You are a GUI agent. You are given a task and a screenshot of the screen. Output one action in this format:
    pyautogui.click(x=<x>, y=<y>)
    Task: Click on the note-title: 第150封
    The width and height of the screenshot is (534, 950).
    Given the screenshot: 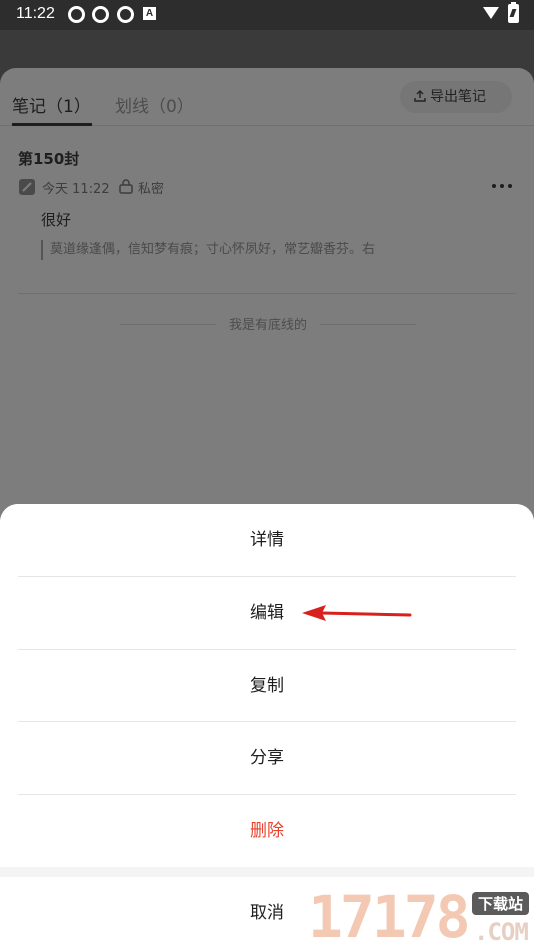 What is the action you would take?
    pyautogui.click(x=48, y=158)
    